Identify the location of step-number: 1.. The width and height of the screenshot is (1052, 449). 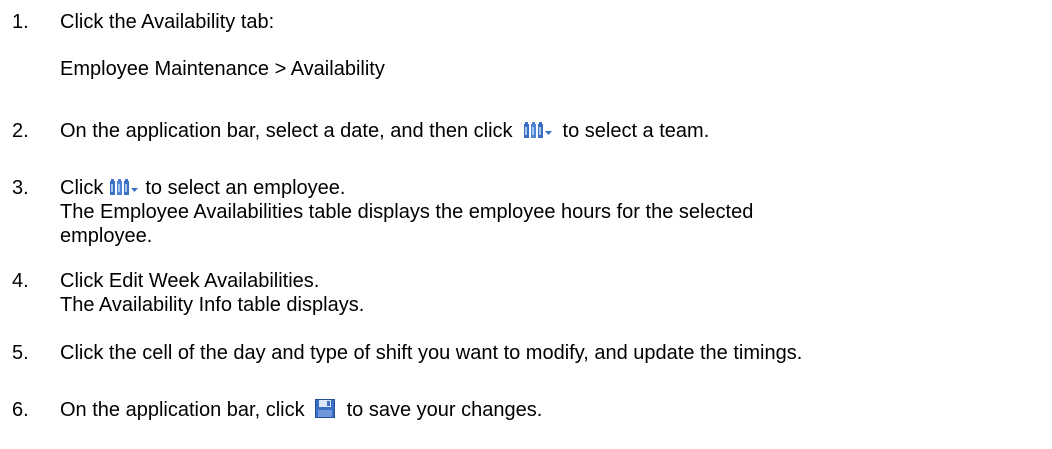
(20, 22).